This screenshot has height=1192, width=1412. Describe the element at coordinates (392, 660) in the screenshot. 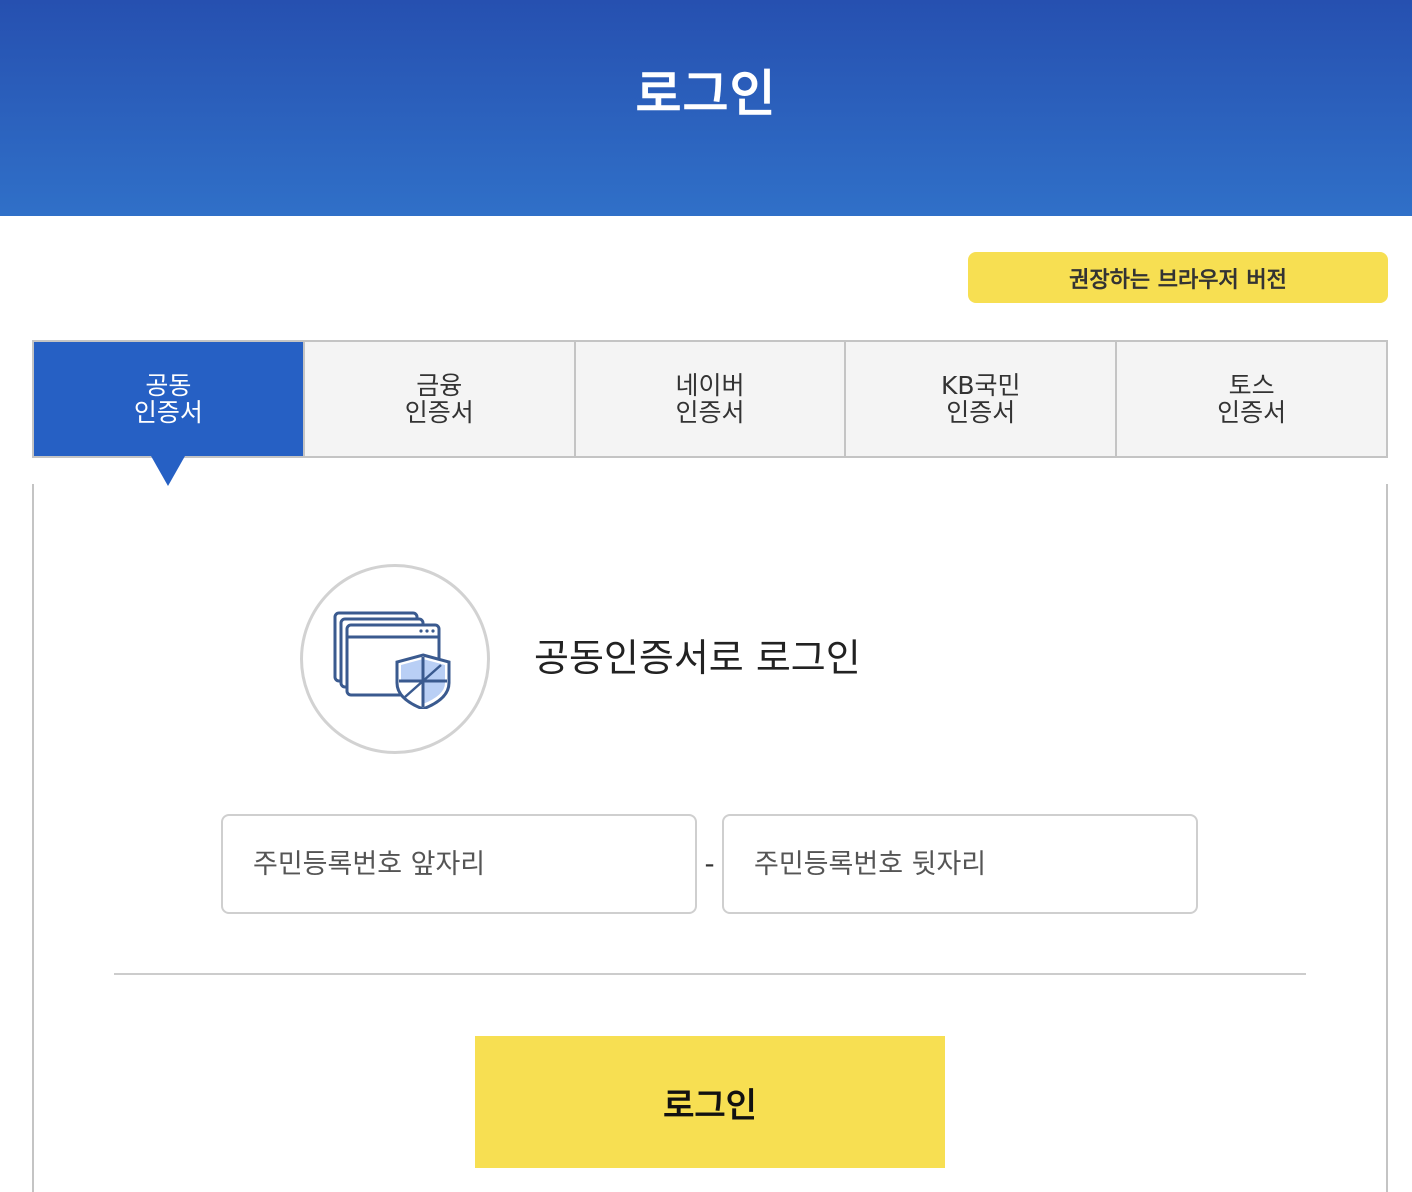

I see `certificate-shield-icon` at that location.